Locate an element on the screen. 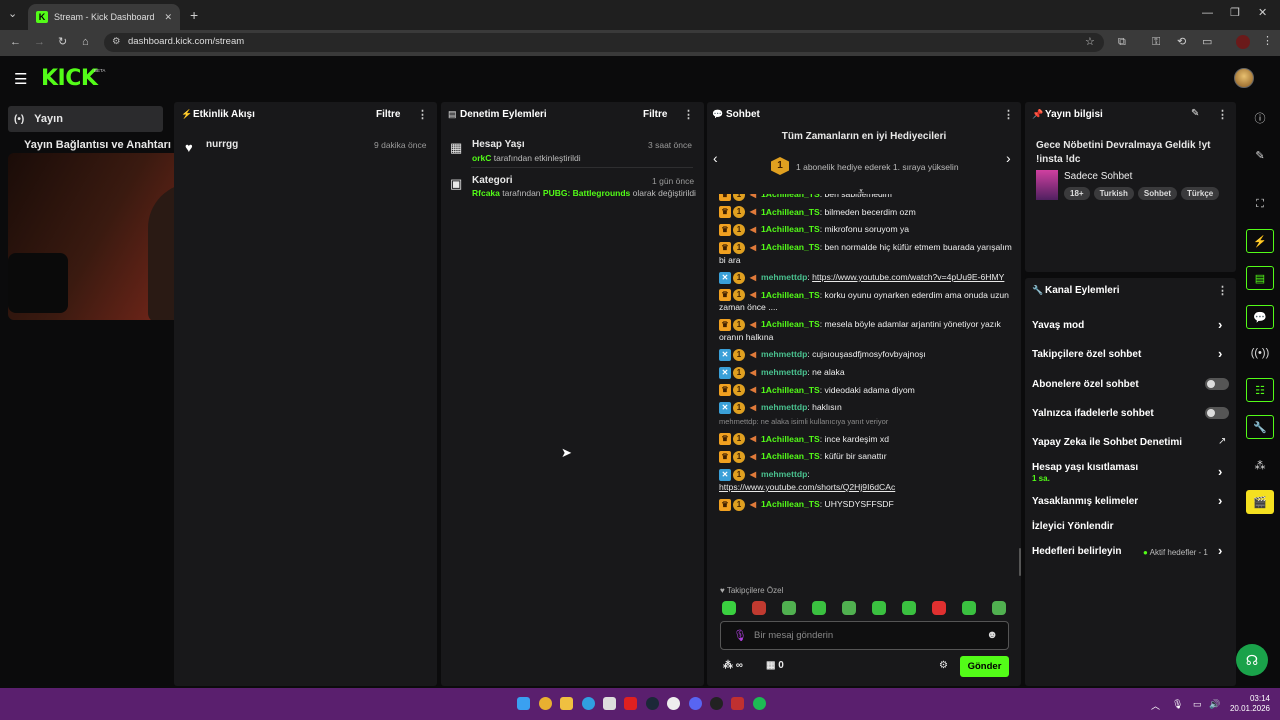  chat-message: ♛ 1 ◀ 1Achillean_TS: UHYSDYSFFSDF is located at coordinates (866, 504).